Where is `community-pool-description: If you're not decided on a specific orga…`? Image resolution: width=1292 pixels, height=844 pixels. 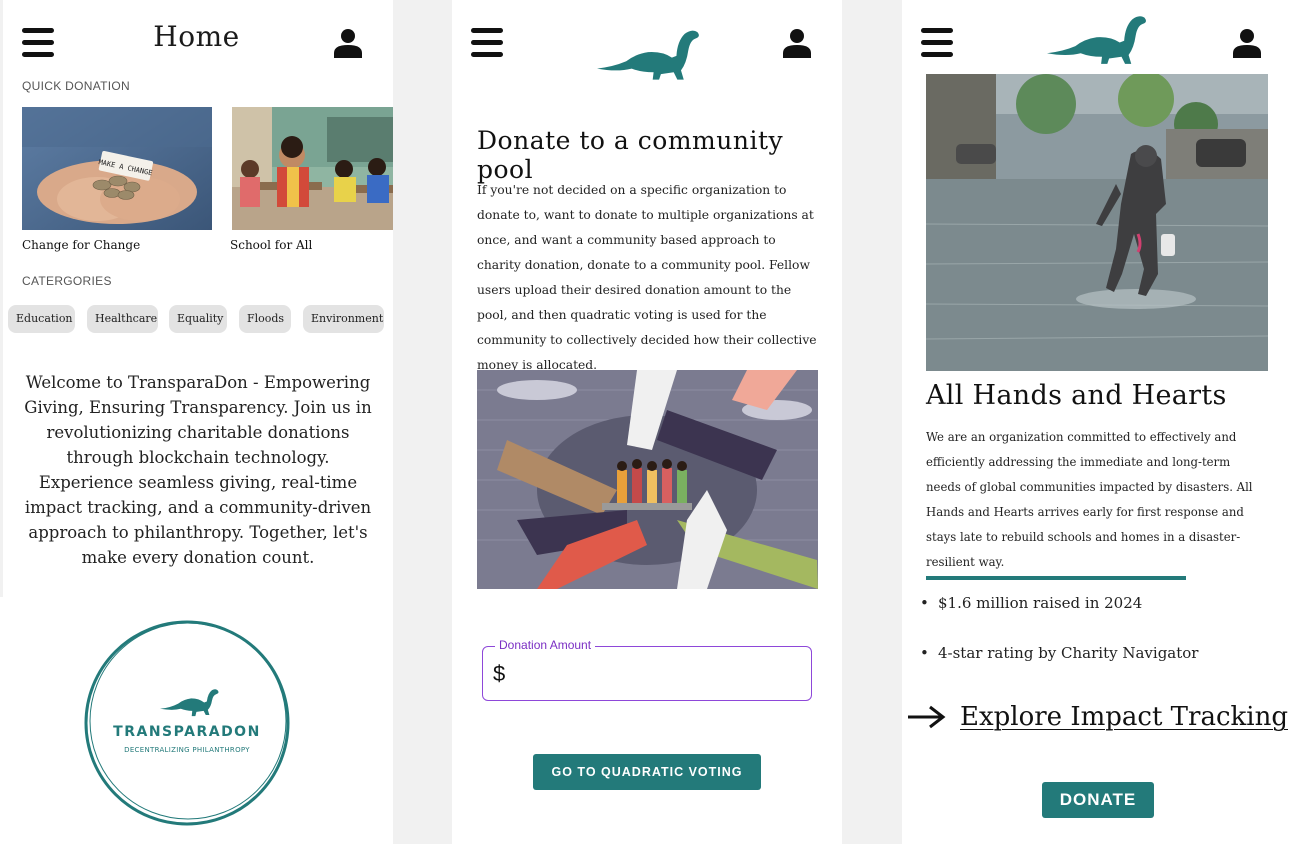
community-pool-description: If you're not decided on a specific orga… is located at coordinates (647, 277).